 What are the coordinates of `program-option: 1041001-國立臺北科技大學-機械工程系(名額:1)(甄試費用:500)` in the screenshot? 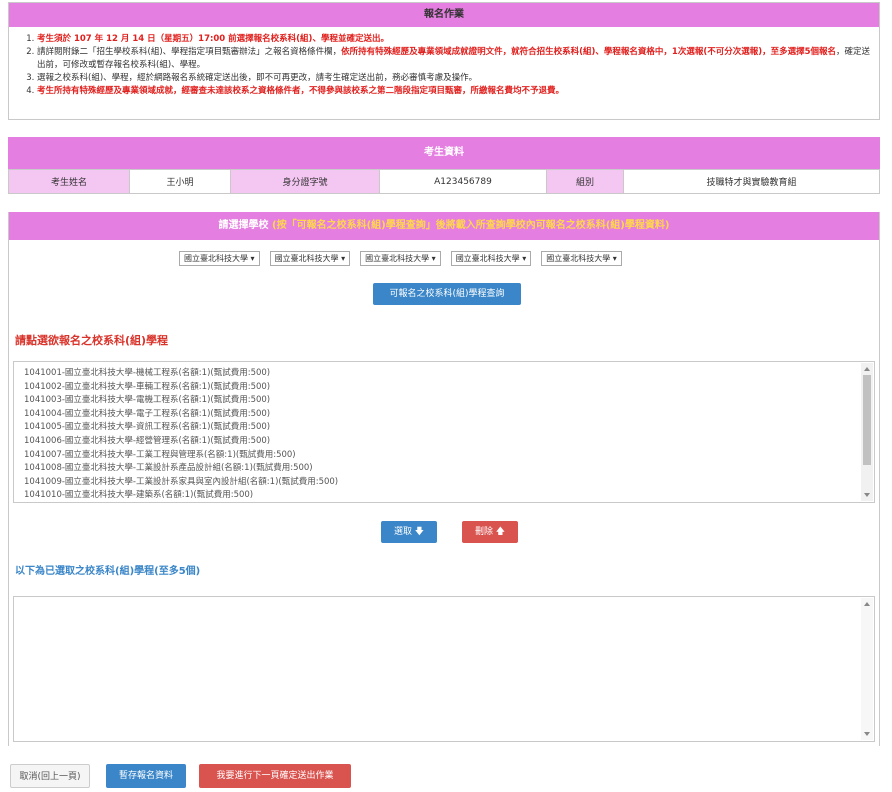 It's located at (449, 374).